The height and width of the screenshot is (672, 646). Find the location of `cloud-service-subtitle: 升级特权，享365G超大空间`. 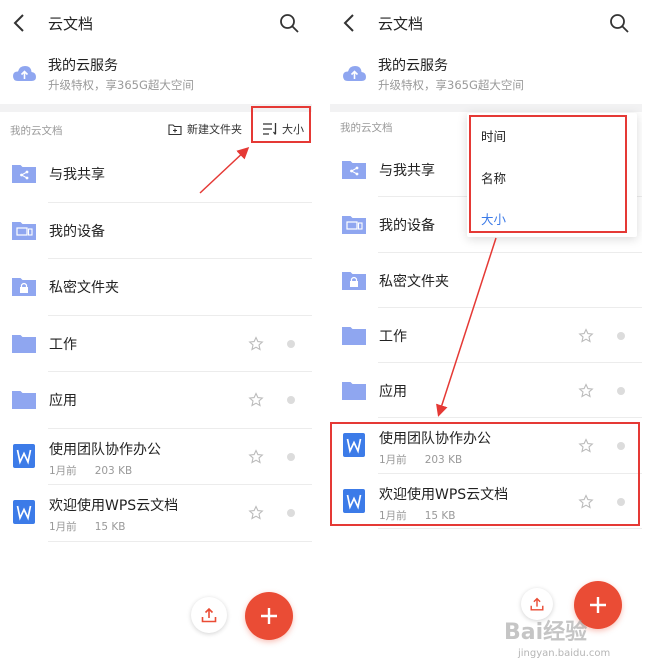

cloud-service-subtitle: 升级特权，享365G超大空间 is located at coordinates (451, 85).